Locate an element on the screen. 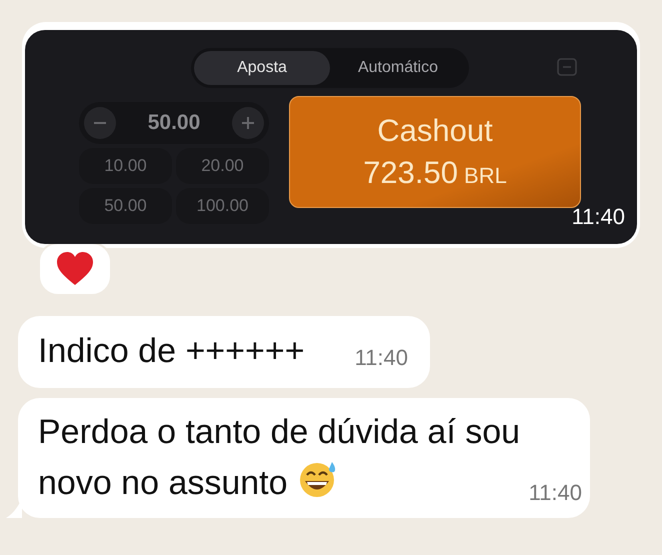  reaction-bubble is located at coordinates (75, 269).